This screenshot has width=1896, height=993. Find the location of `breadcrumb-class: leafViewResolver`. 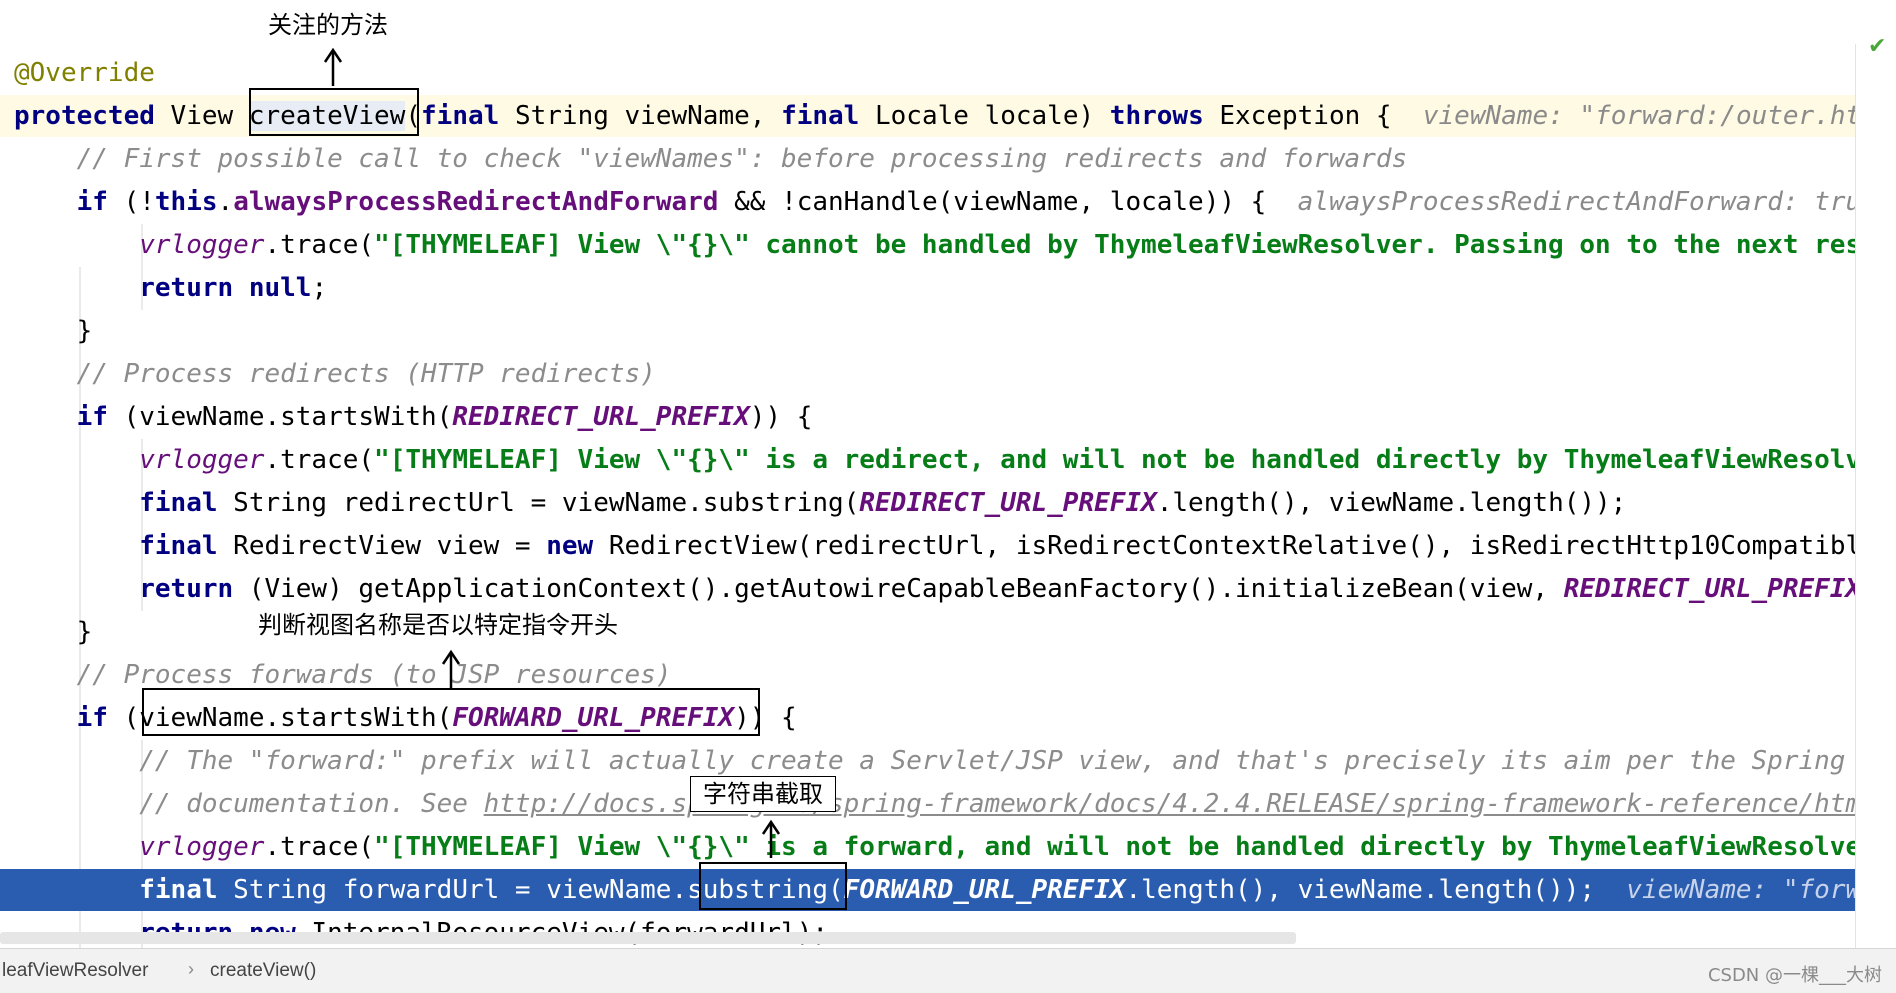

breadcrumb-class: leafViewResolver is located at coordinates (75, 971).